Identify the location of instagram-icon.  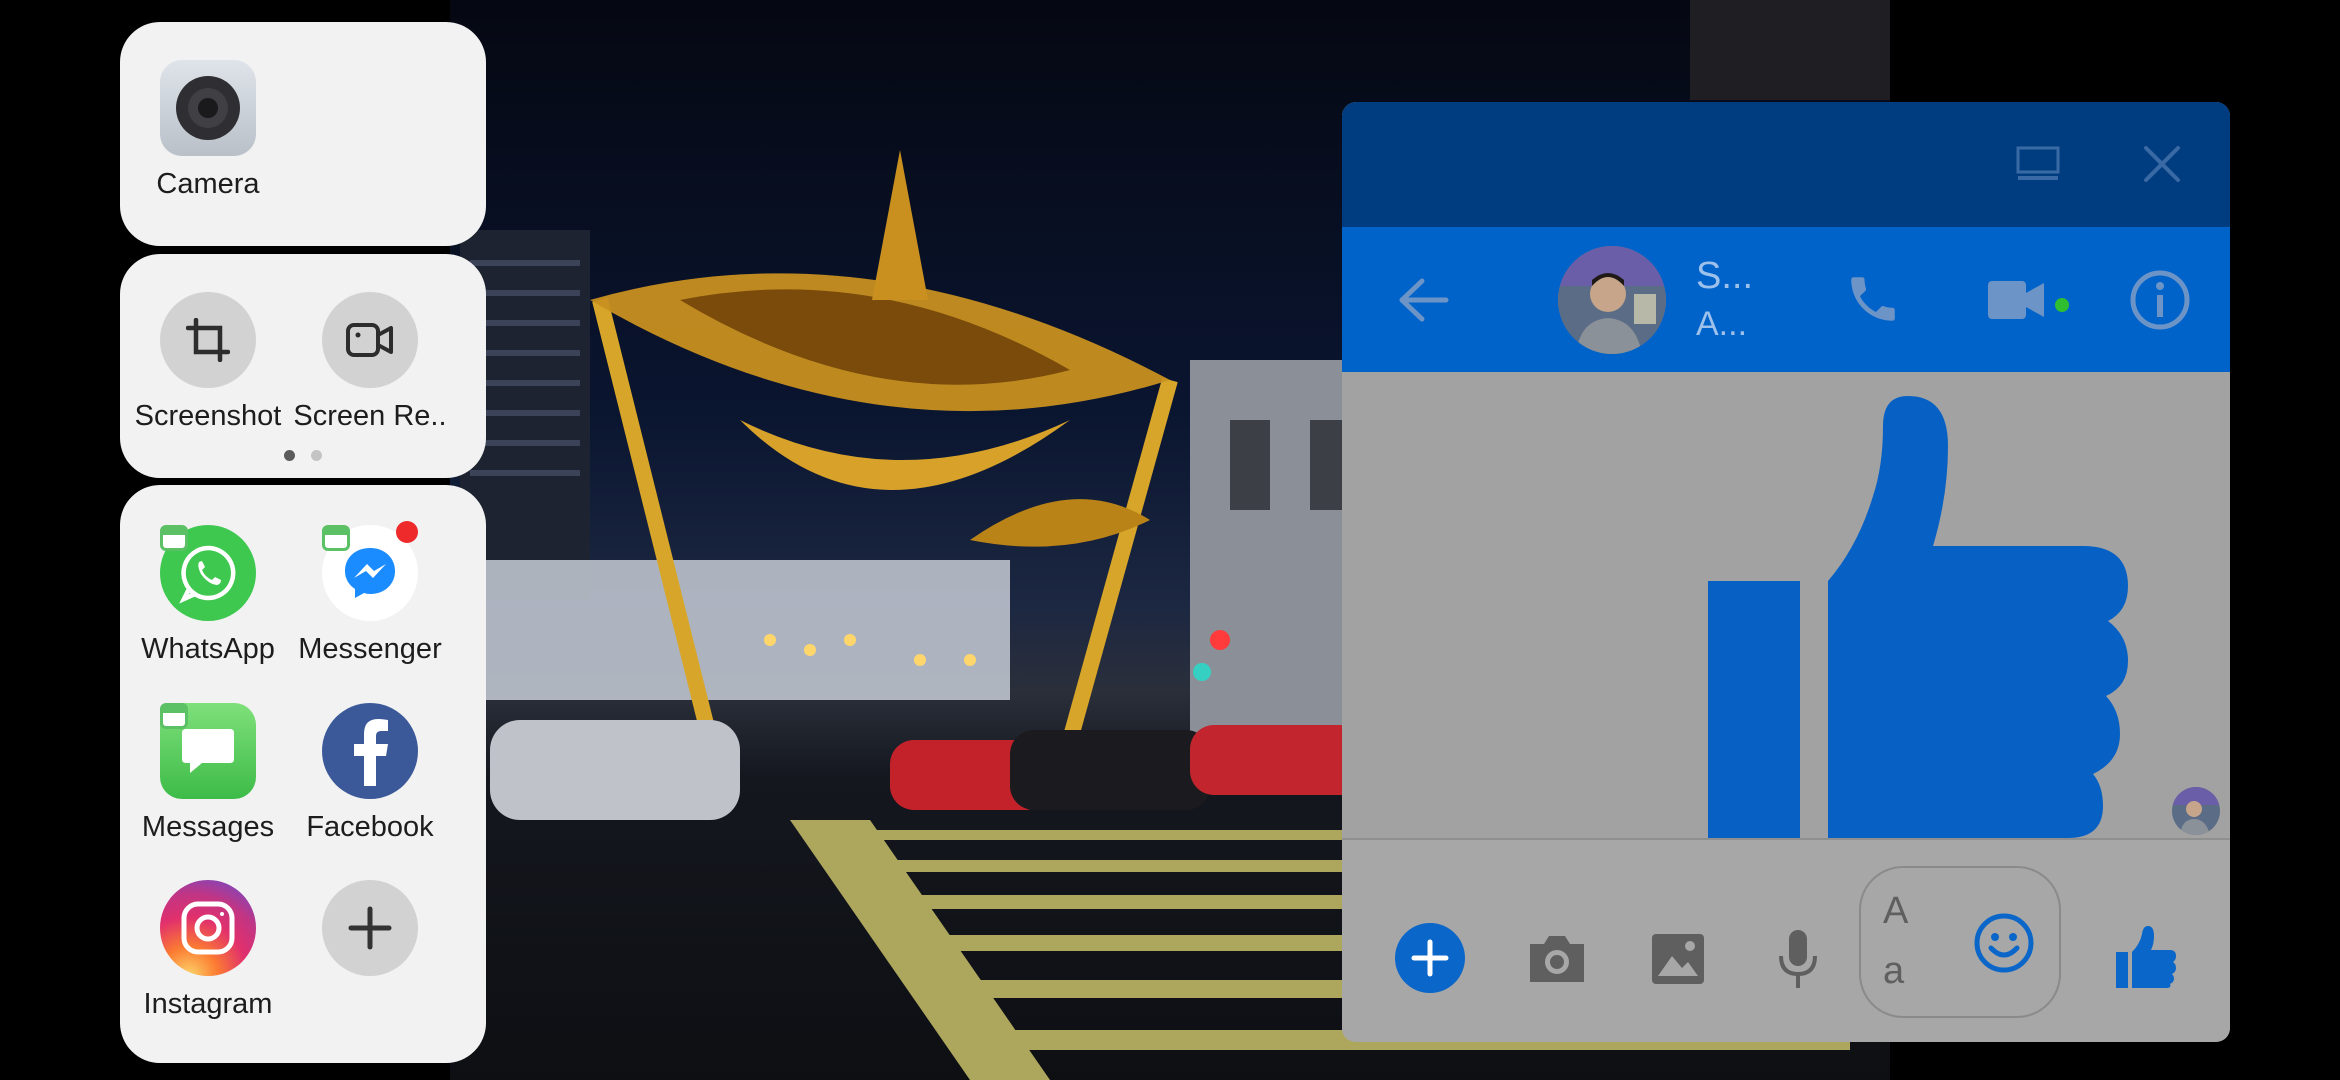
(208, 928).